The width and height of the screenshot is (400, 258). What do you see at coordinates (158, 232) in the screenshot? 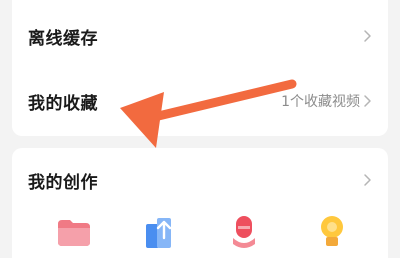
I see `upload-icon` at bounding box center [158, 232].